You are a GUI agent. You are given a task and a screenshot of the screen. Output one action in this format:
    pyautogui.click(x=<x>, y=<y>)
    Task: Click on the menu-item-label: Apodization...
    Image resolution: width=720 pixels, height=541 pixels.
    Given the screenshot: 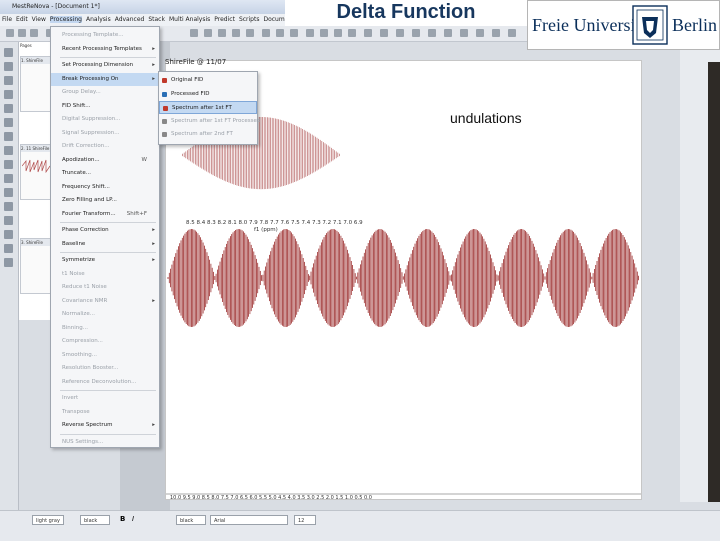 What is the action you would take?
    pyautogui.click(x=81, y=159)
    